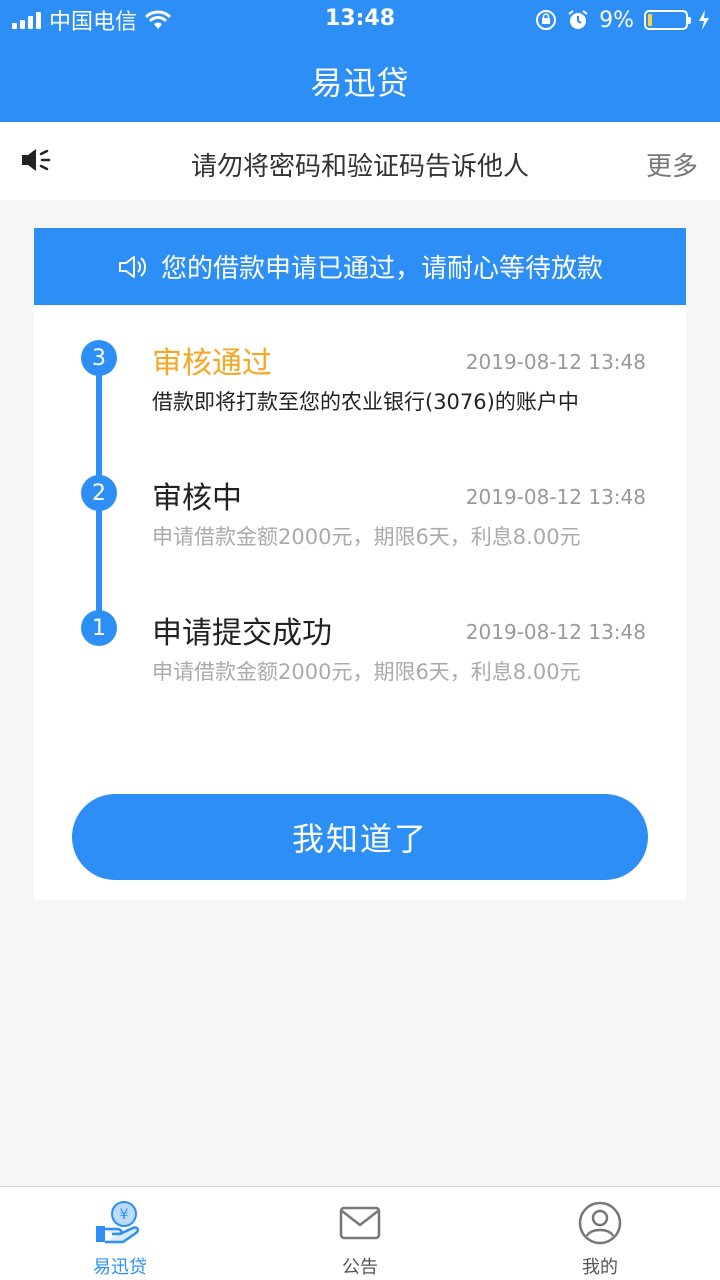 The image size is (720, 1280). Describe the element at coordinates (546, 20) in the screenshot. I see `rotation-lock-icon` at that location.